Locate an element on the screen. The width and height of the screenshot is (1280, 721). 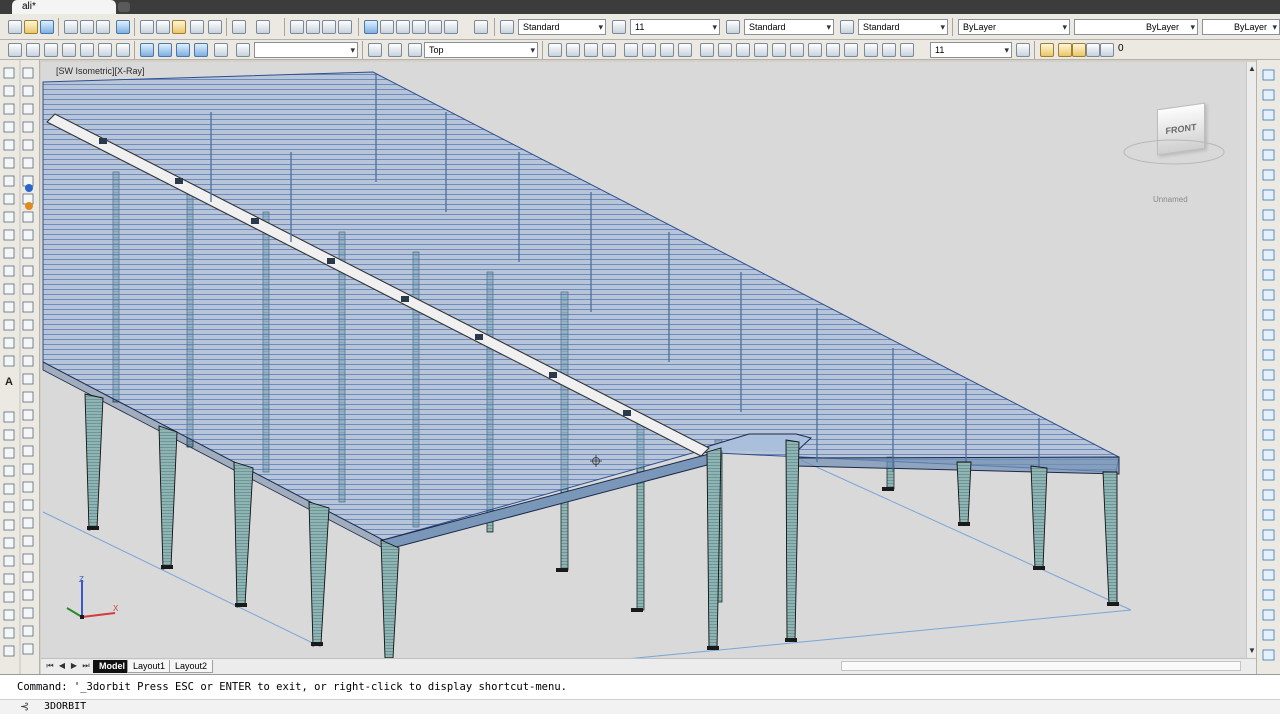
web-icon is located at coordinates (123, 27).